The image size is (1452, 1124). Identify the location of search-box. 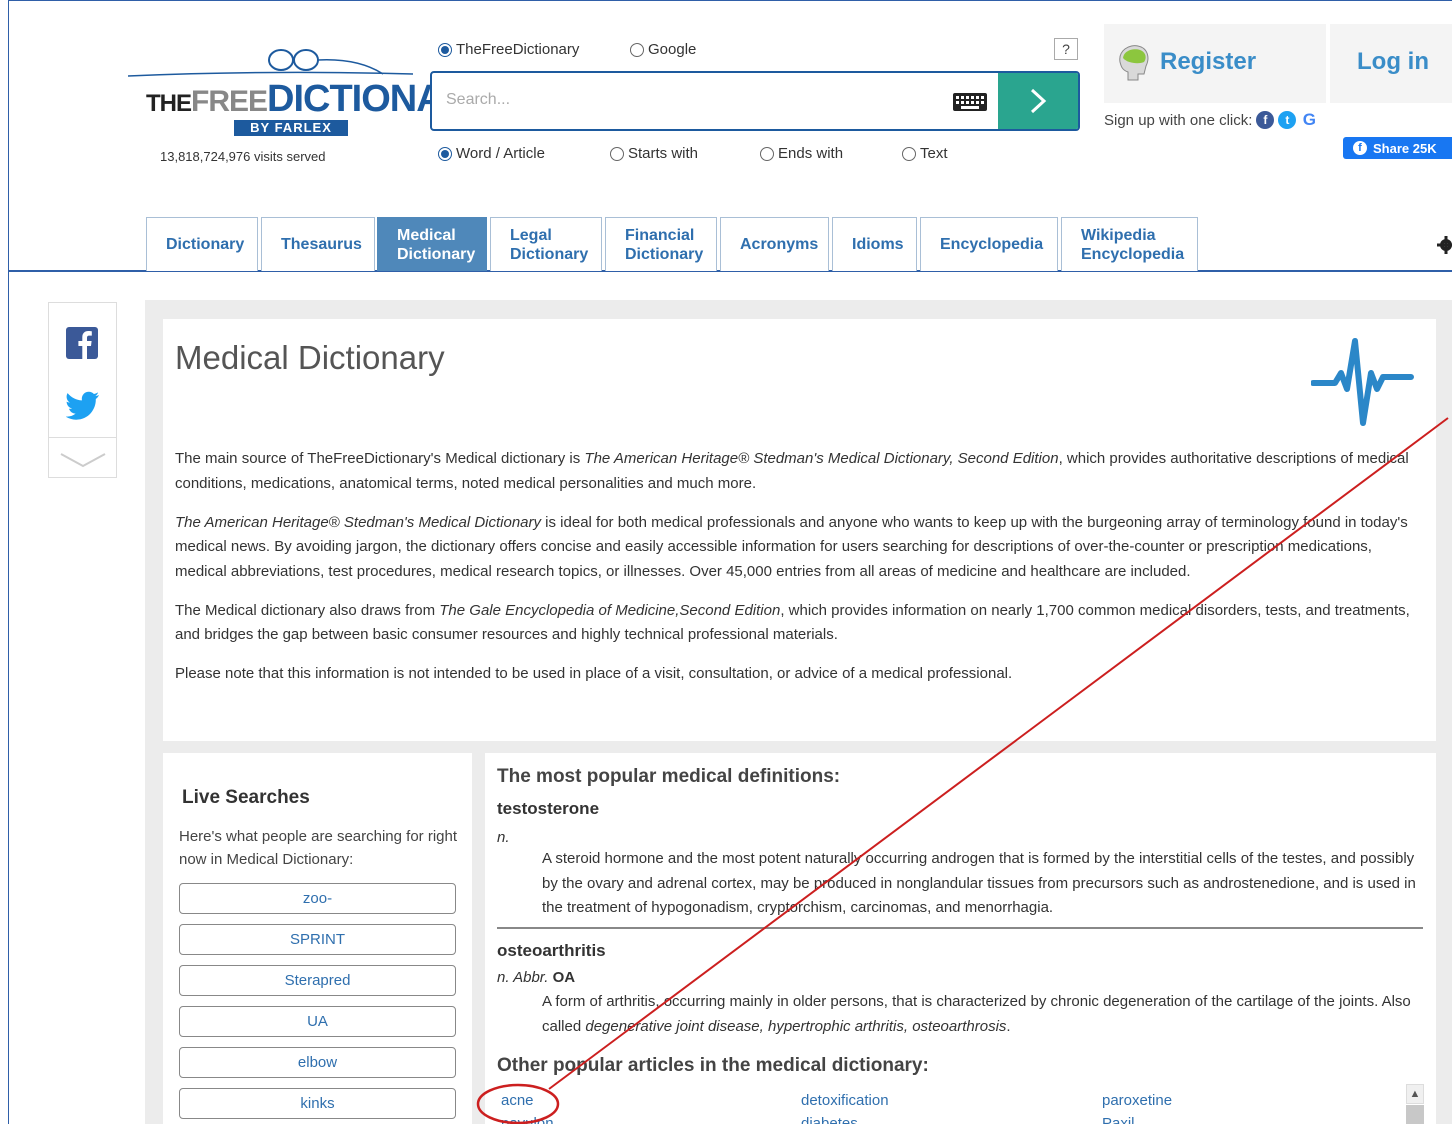
(755, 101).